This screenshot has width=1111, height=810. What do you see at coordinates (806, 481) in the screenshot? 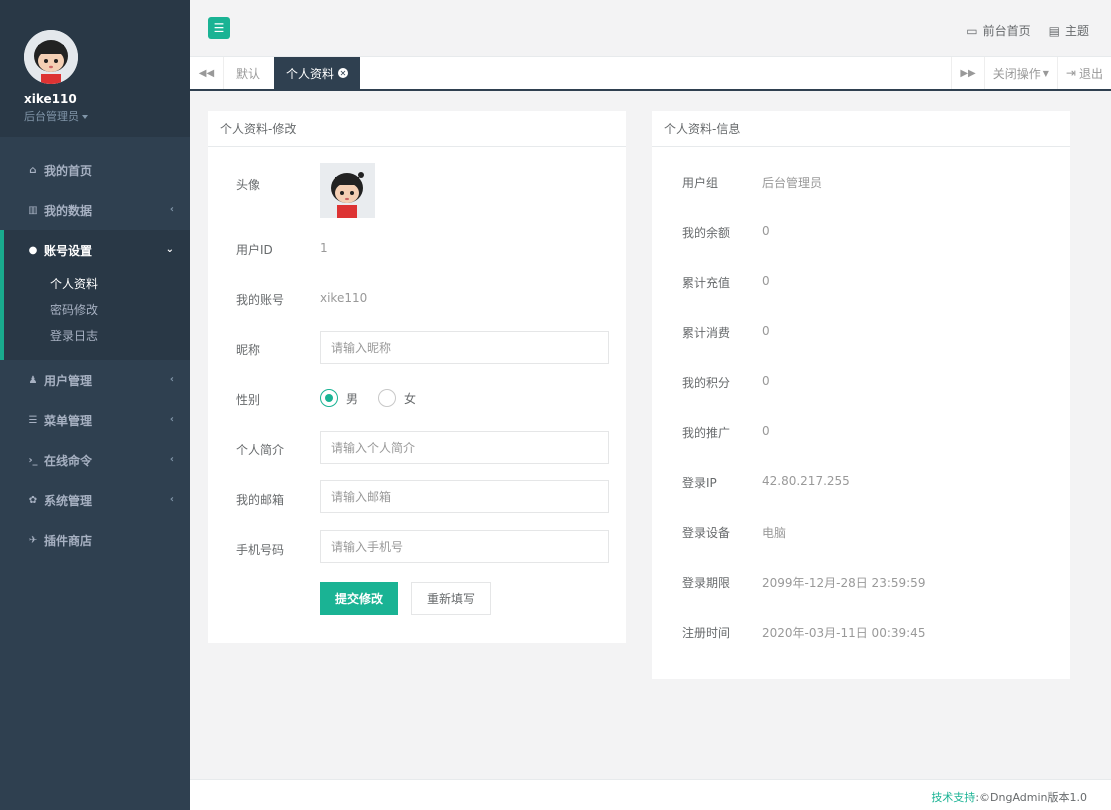
I see `info-value: 42.80.217.255` at bounding box center [806, 481].